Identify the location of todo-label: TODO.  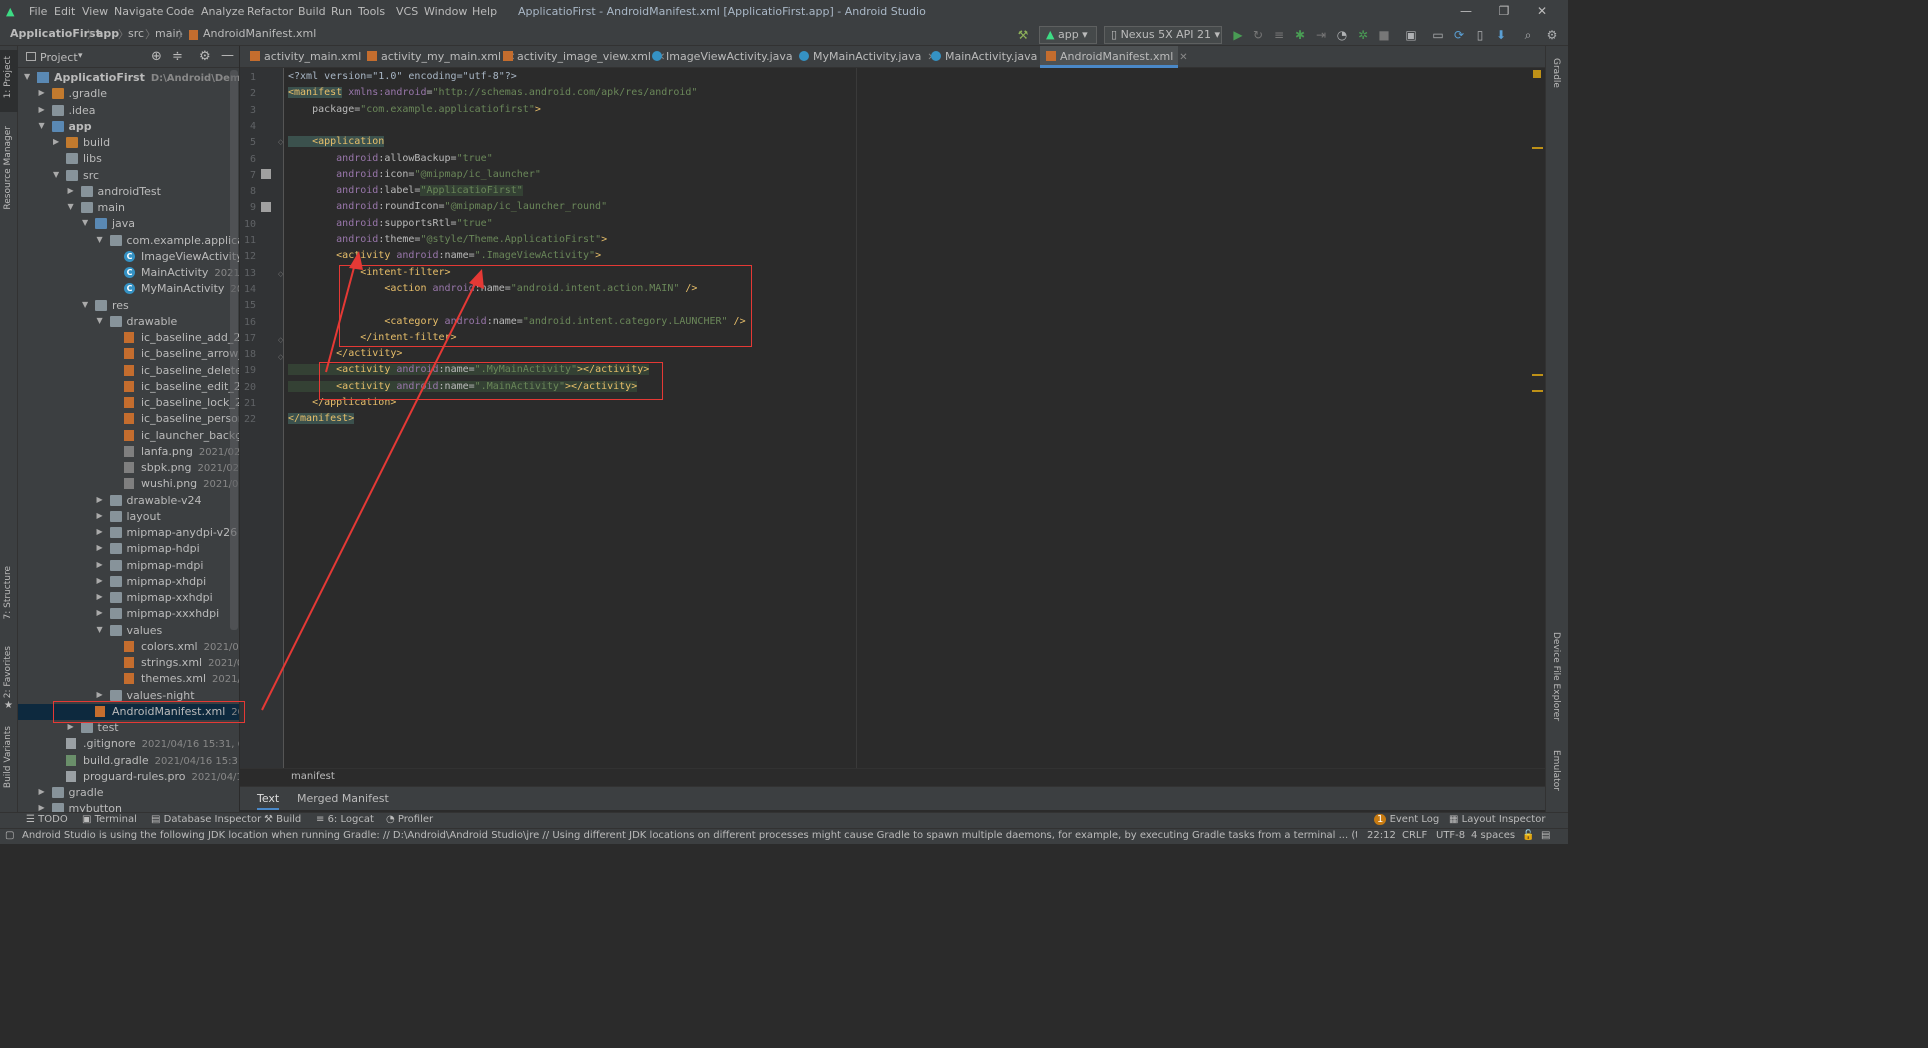
(53, 819).